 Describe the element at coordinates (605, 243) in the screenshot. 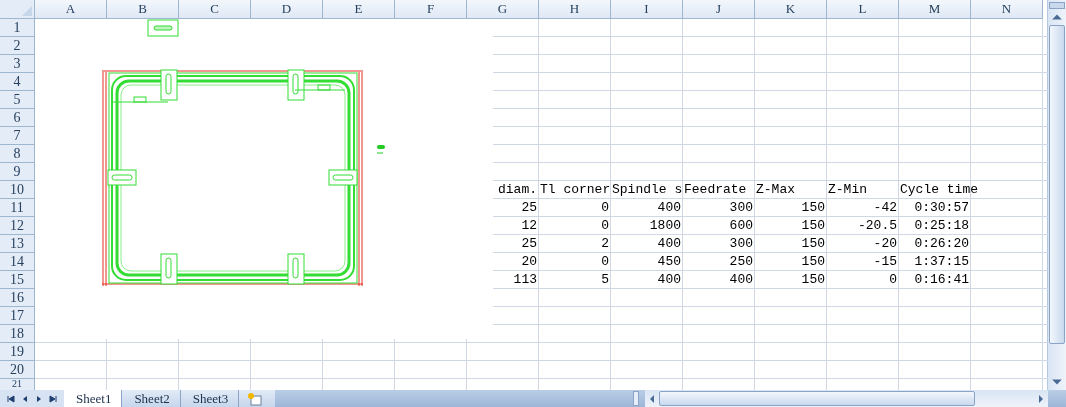

I see `table-cell: 2` at that location.